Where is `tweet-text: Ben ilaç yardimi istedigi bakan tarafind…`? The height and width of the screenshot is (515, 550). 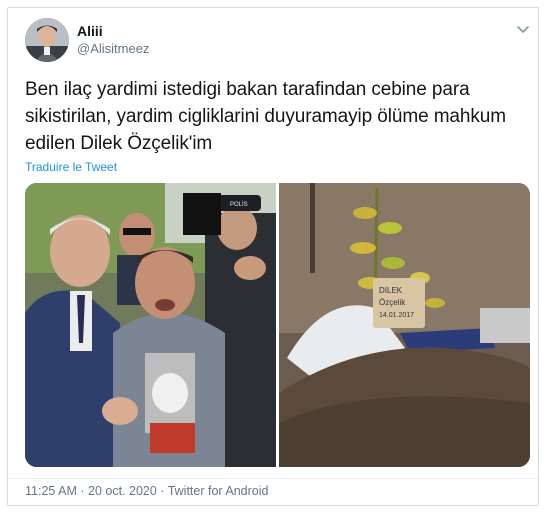
tweet-text: Ben ilaç yardimi istedigi bakan tarafind… is located at coordinates (265, 116).